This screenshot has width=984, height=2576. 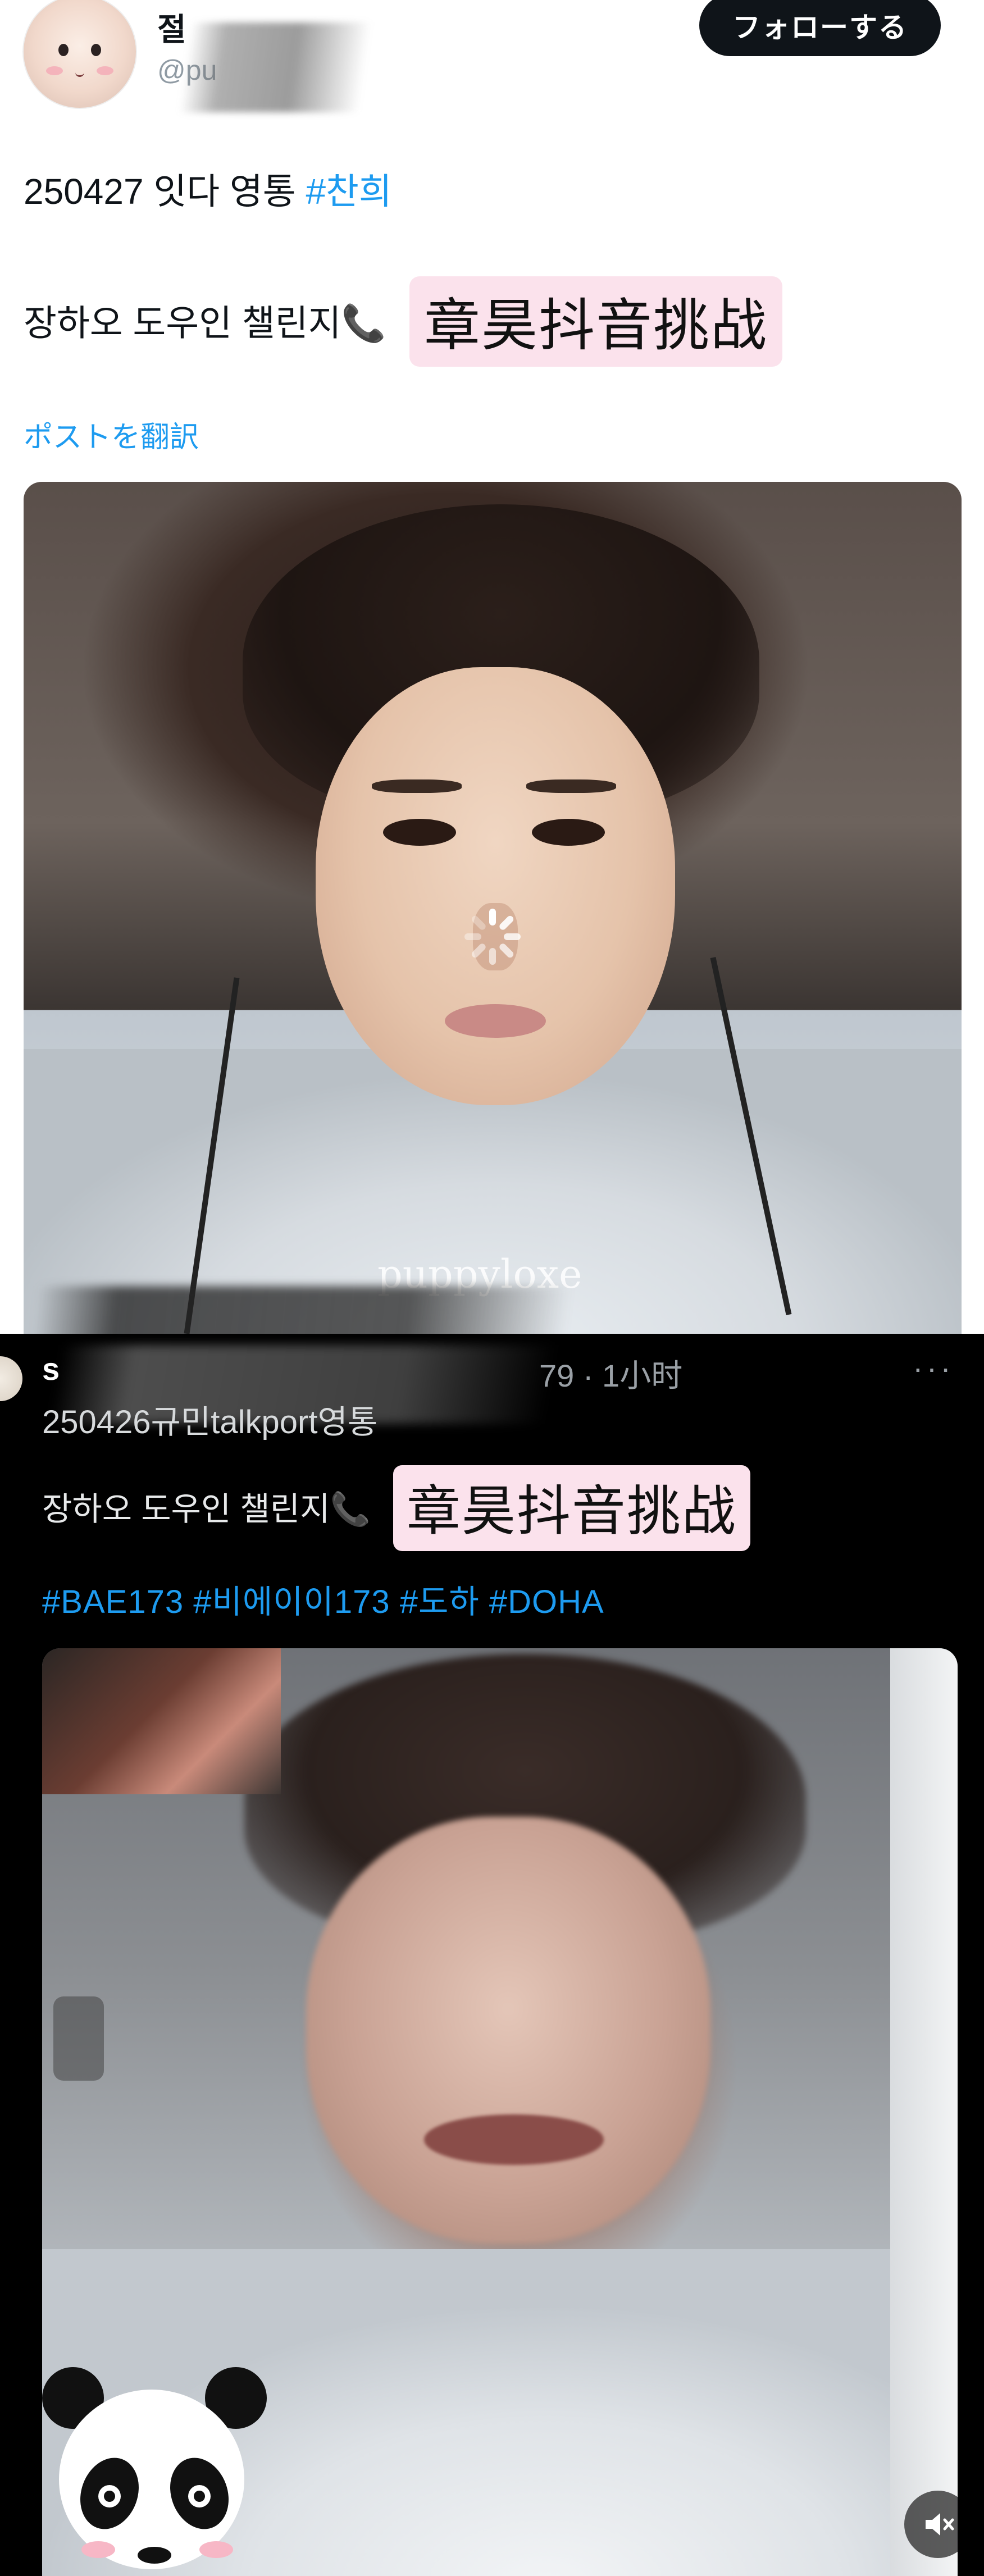 I want to click on hashtag-link: #찬희, so click(x=348, y=191).